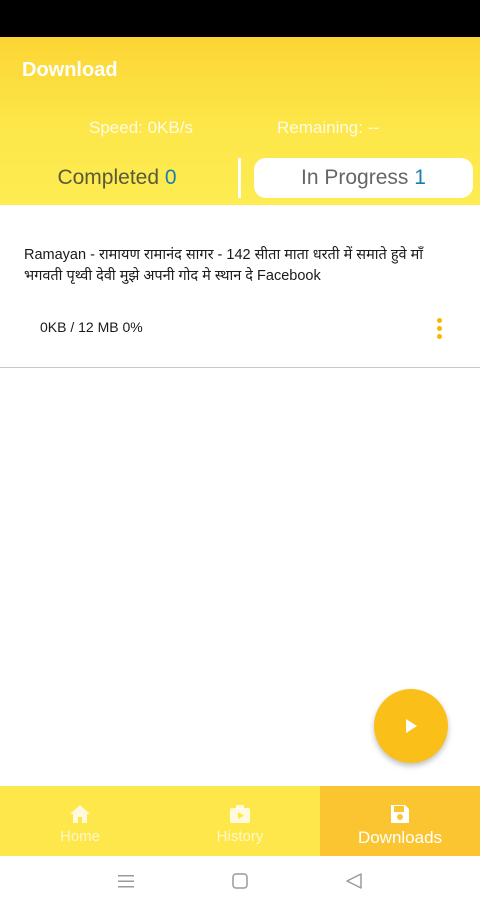 The image size is (480, 907). I want to click on nav-history-label: History, so click(240, 836).